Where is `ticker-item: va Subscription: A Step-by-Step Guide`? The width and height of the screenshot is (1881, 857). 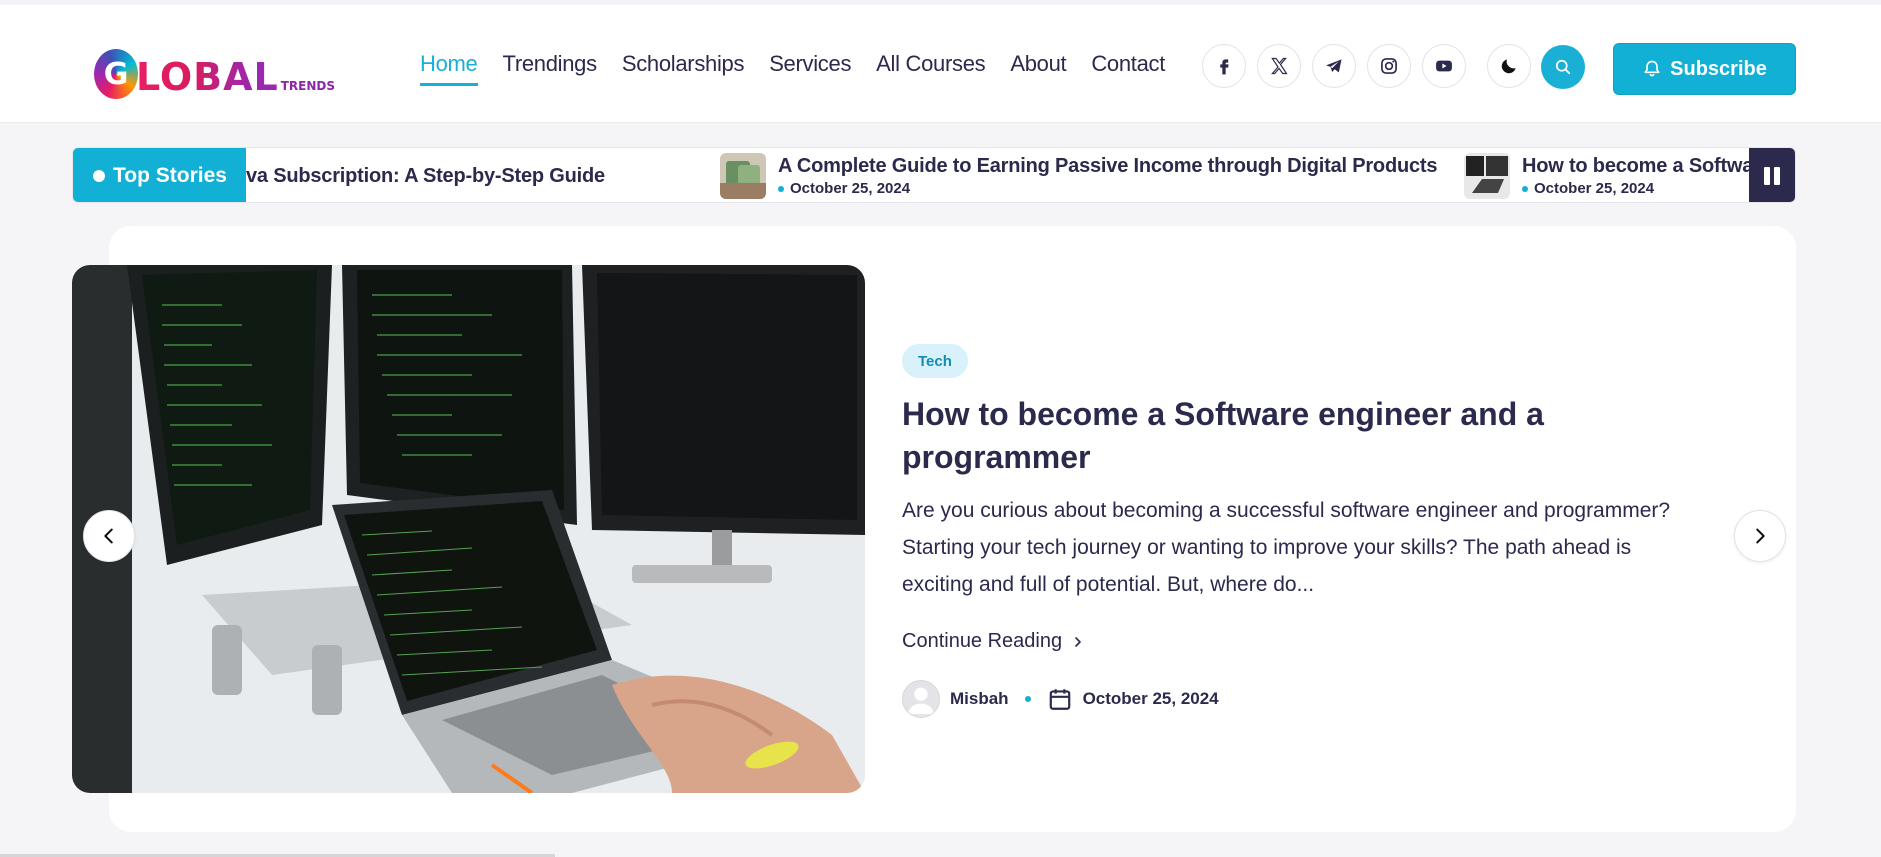
ticker-item: va Subscription: A Step-by-Step Guide is located at coordinates (425, 175).